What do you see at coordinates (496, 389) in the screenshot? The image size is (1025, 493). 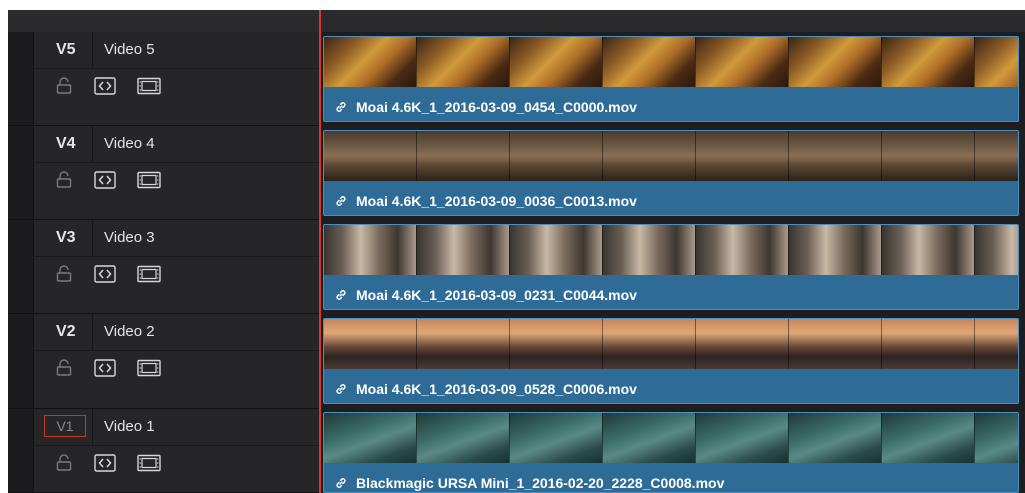 I see `clip-filename: Moai 4.6K_1_2016-03-09_0528_C0006.mov` at bounding box center [496, 389].